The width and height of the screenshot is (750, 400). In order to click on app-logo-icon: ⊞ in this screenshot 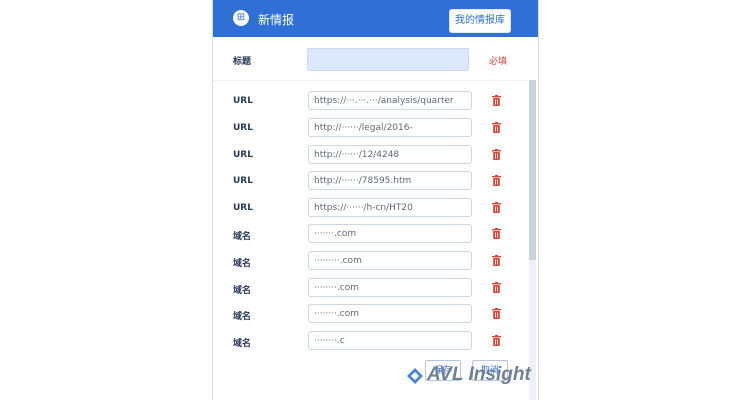, I will do `click(241, 18)`.